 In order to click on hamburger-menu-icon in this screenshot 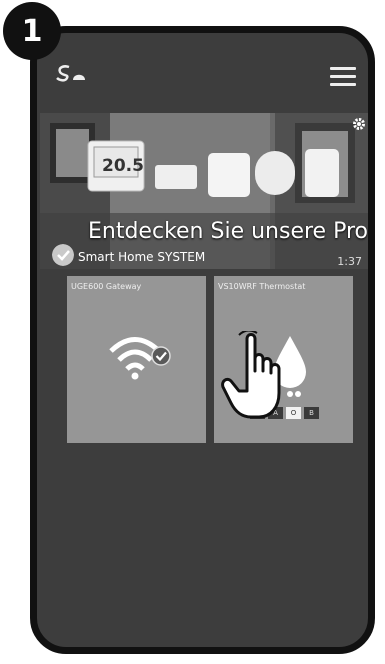, I will do `click(343, 76)`.